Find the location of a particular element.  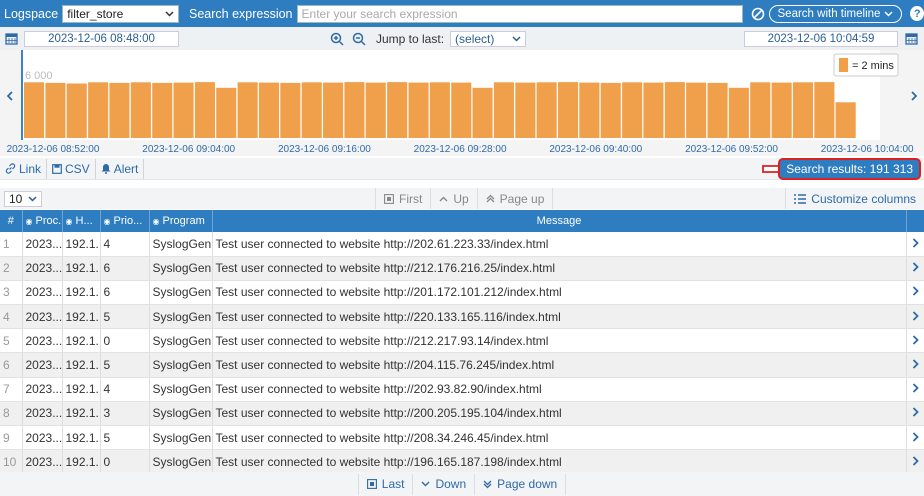

chevron-up-icon is located at coordinates (443, 199).